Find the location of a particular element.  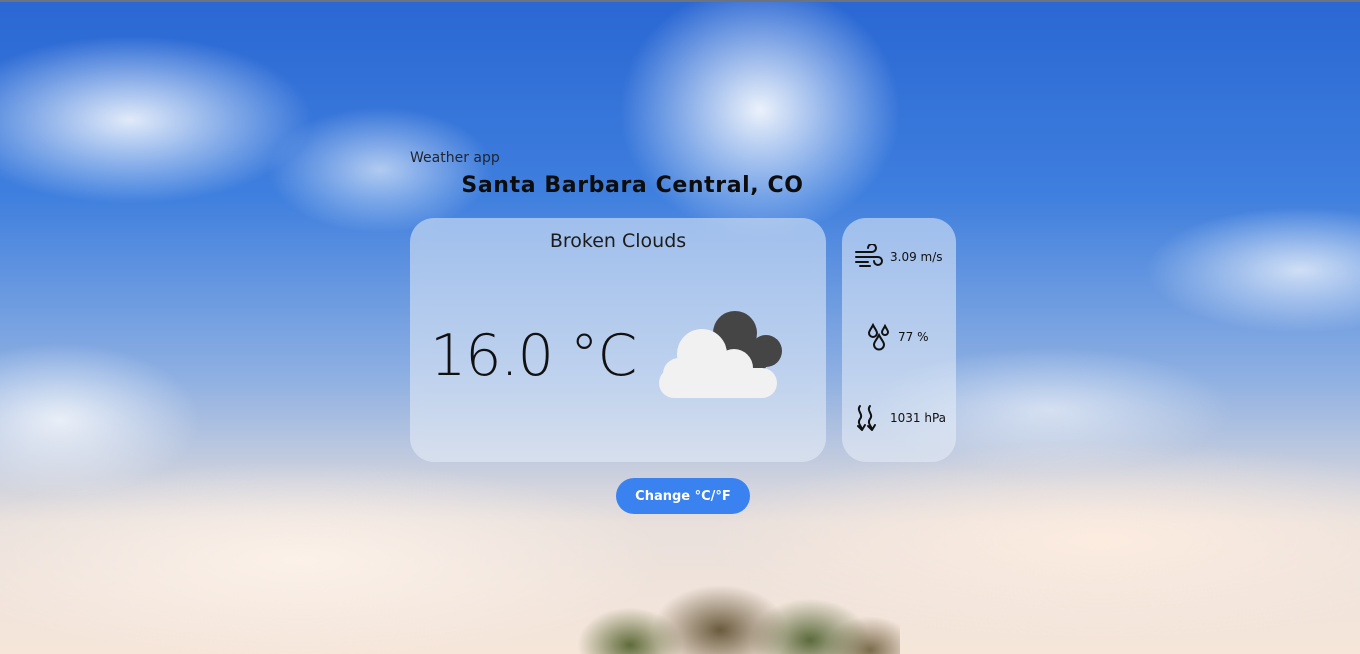

wind-icon is located at coordinates (869, 255).